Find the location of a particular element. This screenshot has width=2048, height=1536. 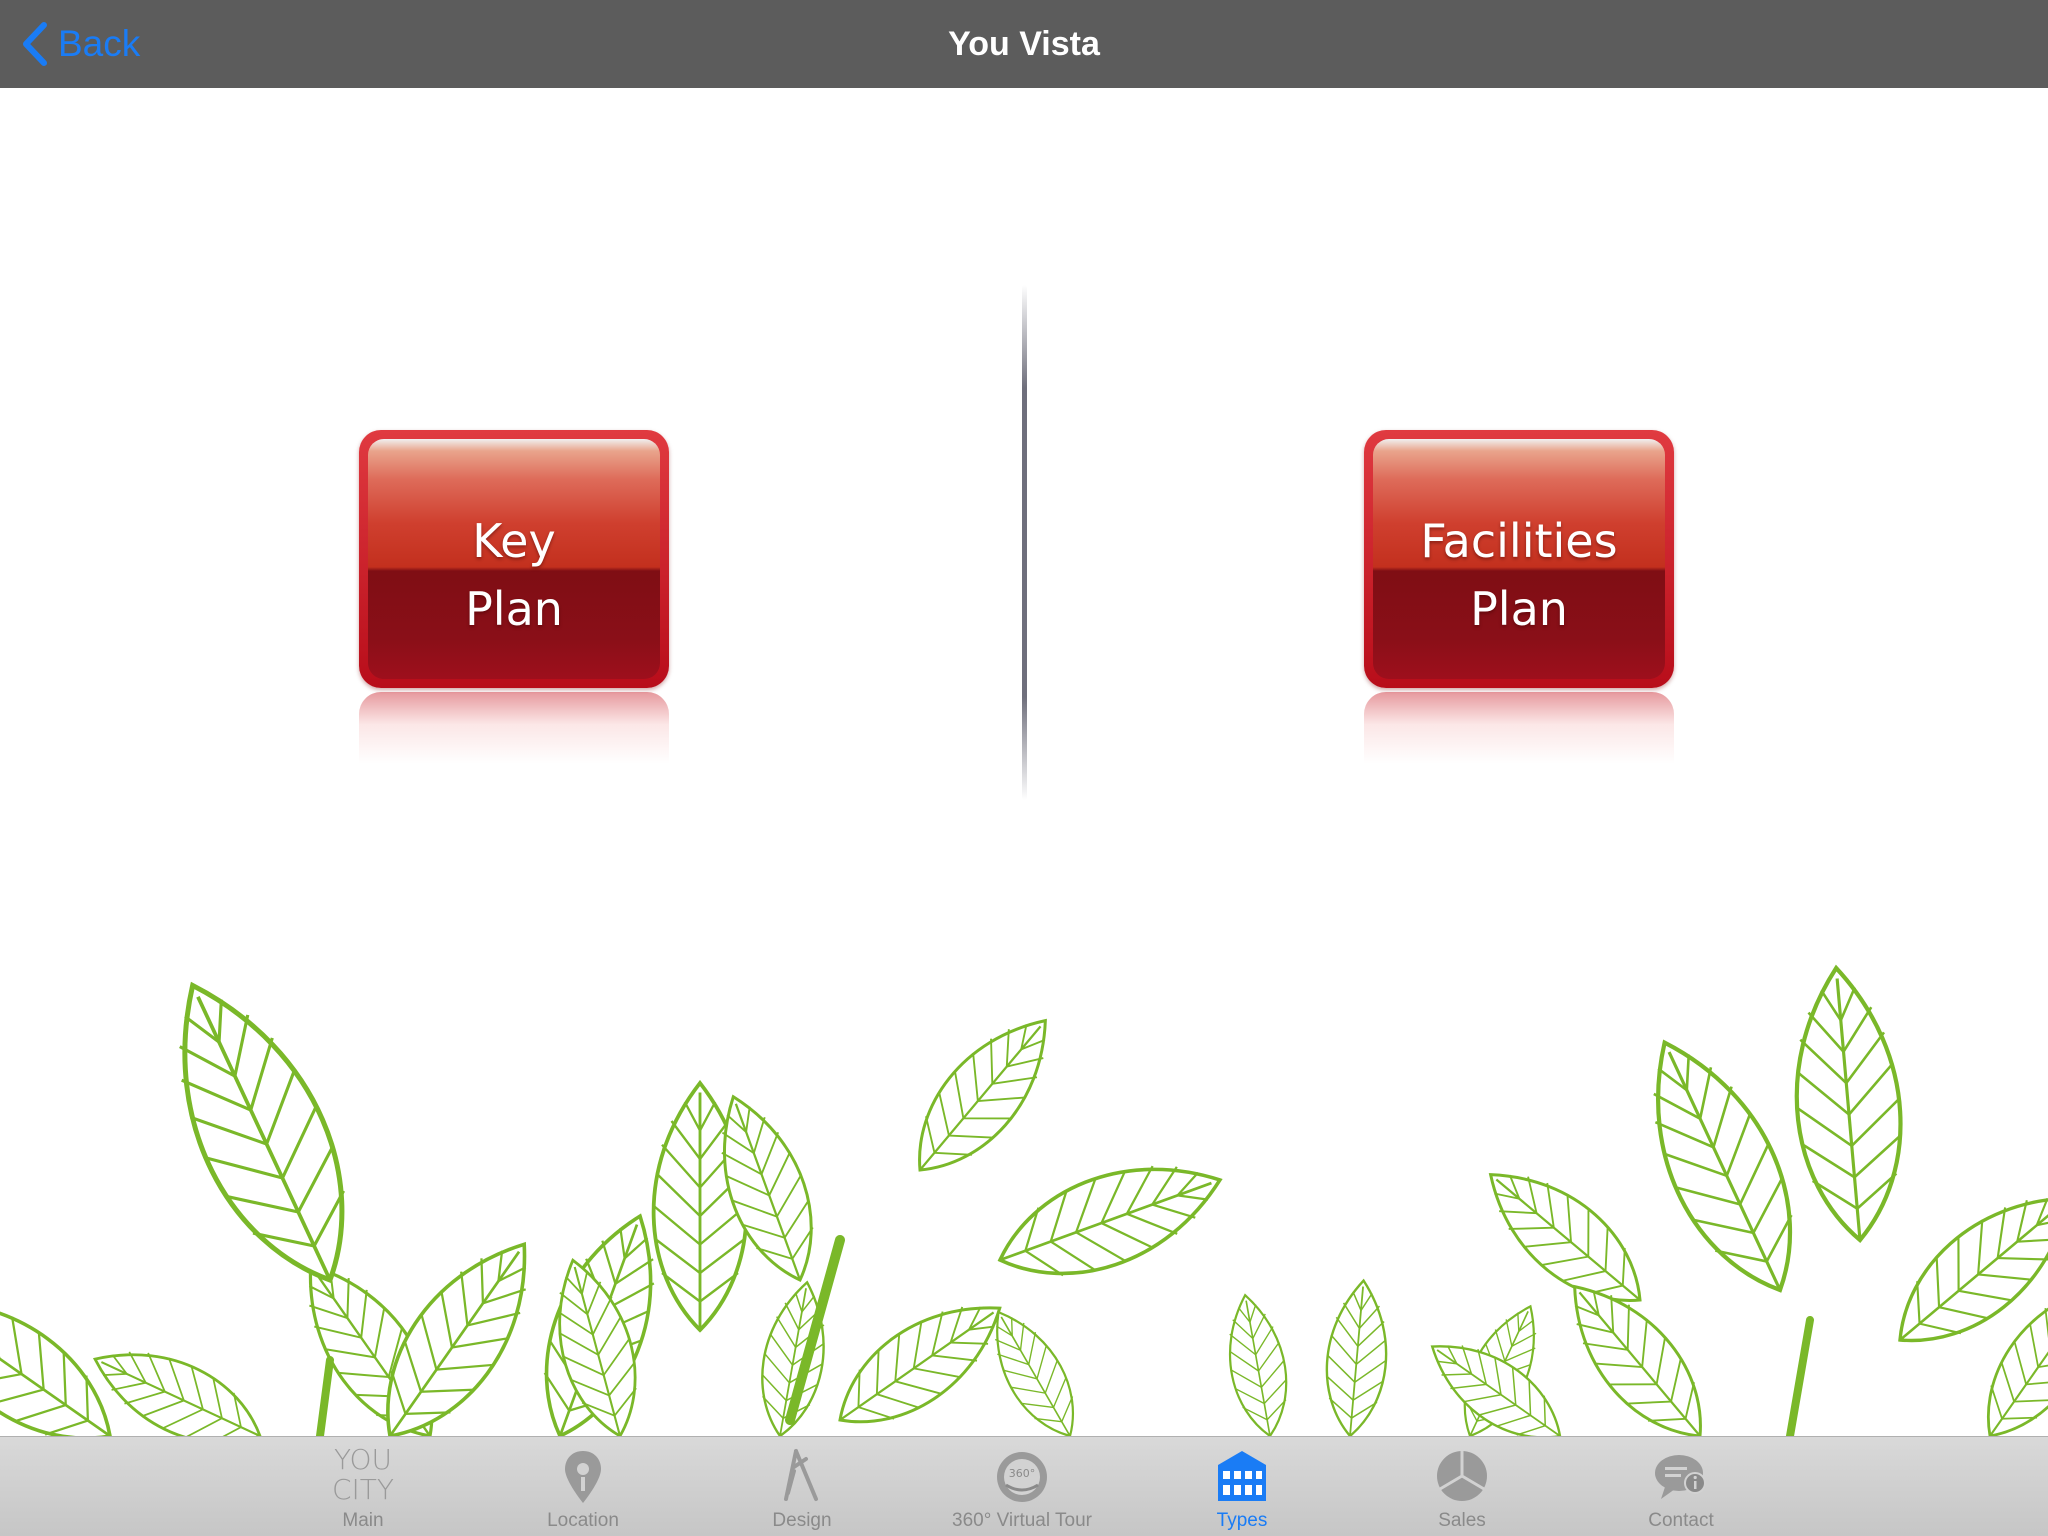

tab-types: Types is located at coordinates (1242, 1486).